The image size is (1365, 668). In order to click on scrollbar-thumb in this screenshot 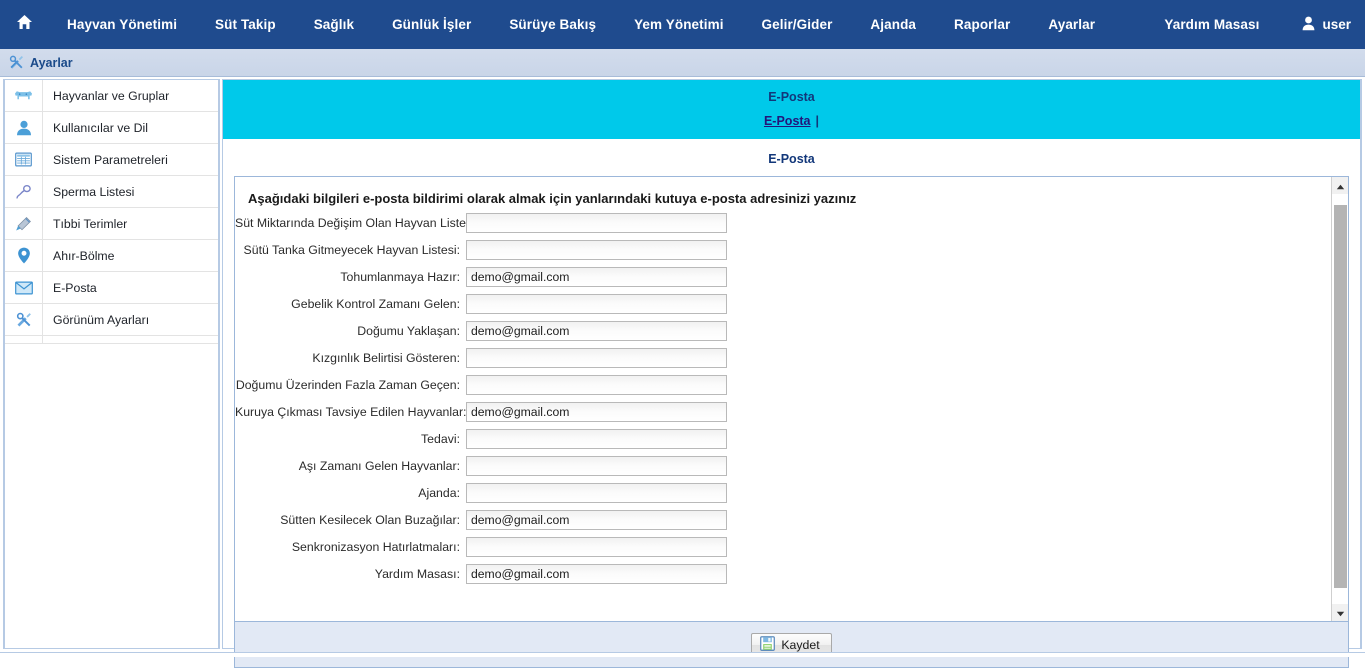, I will do `click(1340, 396)`.